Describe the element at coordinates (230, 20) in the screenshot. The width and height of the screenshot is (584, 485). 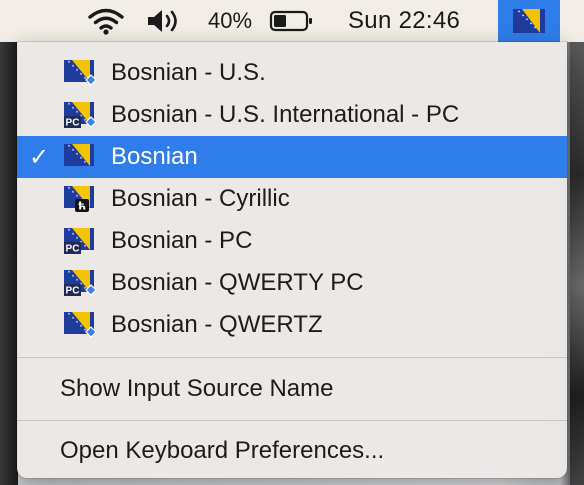
I see `battery-percentage: 40%` at that location.